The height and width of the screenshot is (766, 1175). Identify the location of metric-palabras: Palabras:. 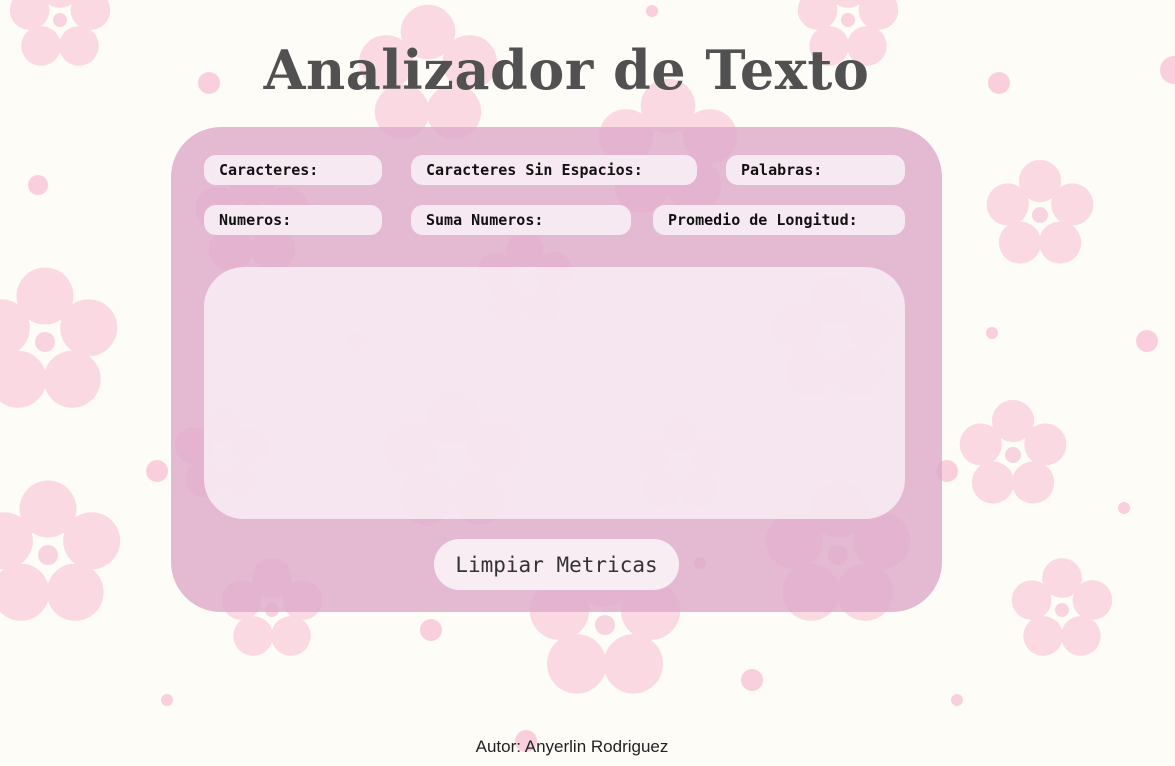
(815, 170).